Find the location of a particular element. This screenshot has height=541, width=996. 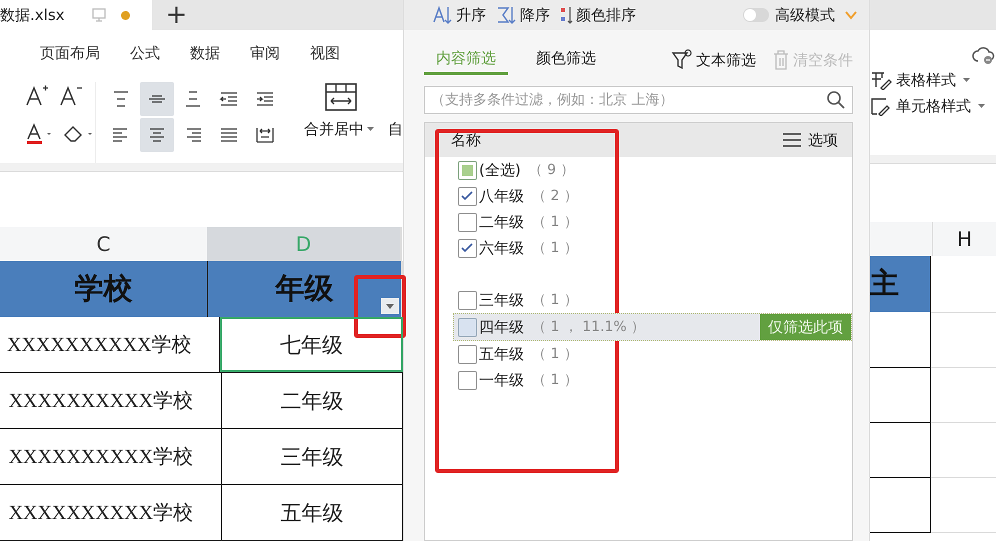

item-count: （ 1 ， 11.1% ） is located at coordinates (589, 327).